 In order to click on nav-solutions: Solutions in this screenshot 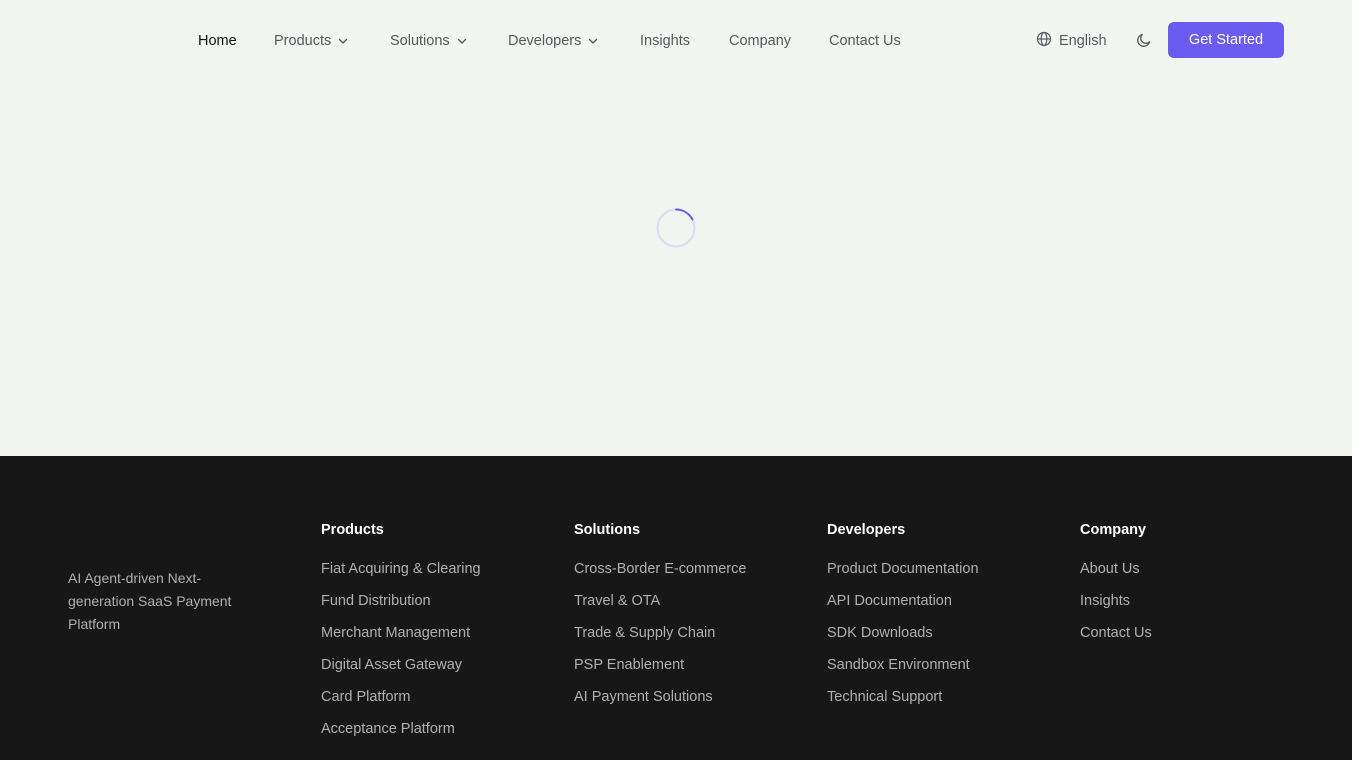, I will do `click(429, 41)`.